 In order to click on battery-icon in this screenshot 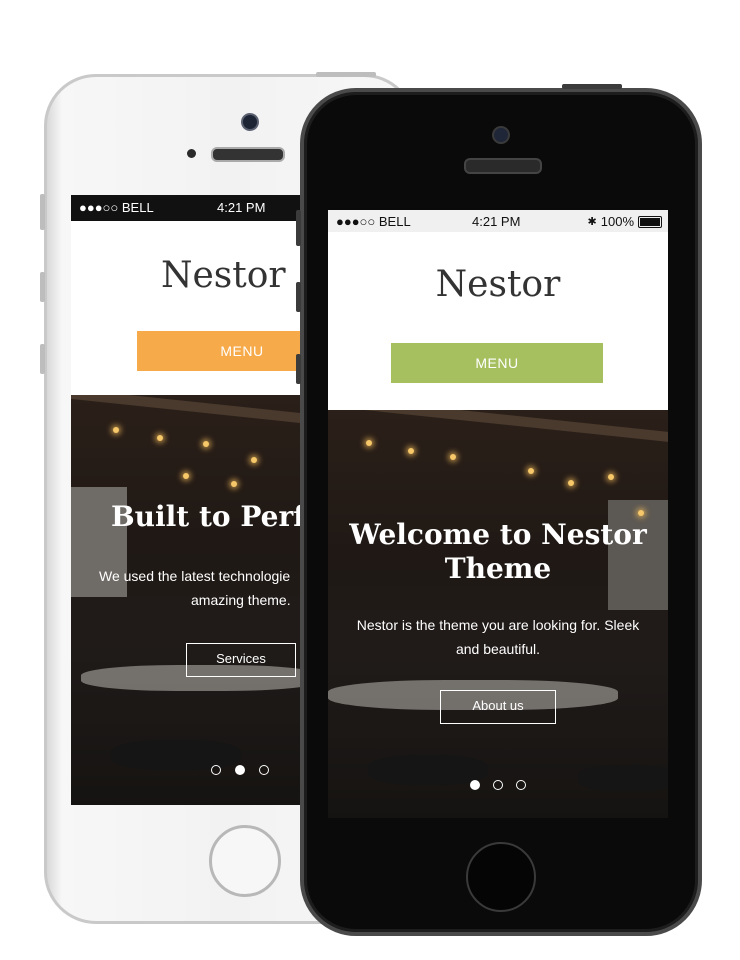, I will do `click(650, 221)`.